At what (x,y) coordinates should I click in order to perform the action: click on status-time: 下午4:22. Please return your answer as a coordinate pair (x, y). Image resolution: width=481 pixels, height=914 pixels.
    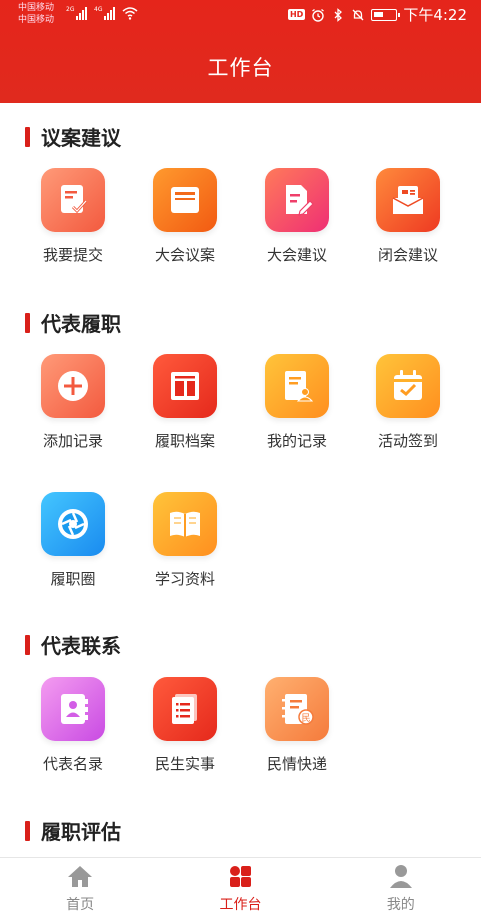
    Looking at the image, I should click on (435, 15).